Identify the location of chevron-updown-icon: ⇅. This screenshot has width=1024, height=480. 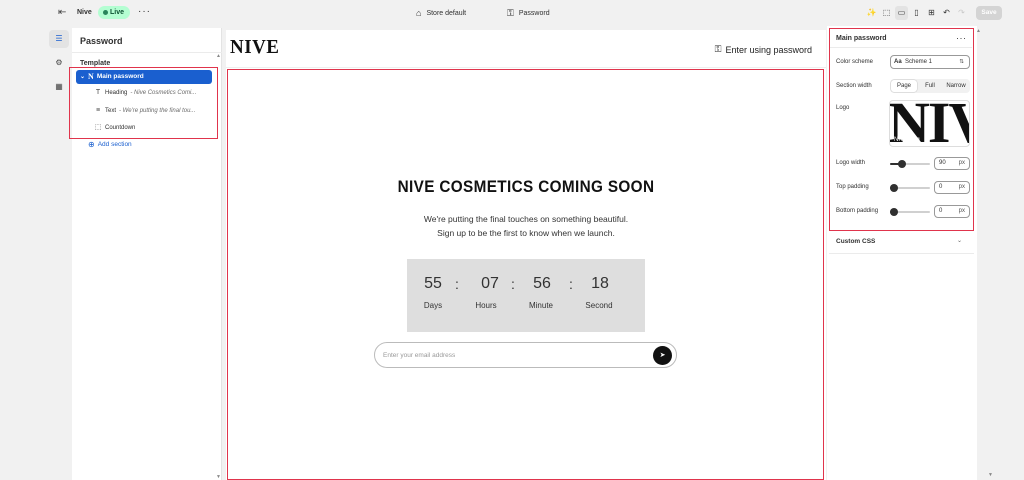
(961, 62).